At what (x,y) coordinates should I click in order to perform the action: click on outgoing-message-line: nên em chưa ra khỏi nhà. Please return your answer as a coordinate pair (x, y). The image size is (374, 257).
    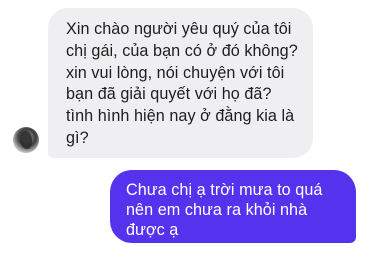
    Looking at the image, I should click on (217, 210).